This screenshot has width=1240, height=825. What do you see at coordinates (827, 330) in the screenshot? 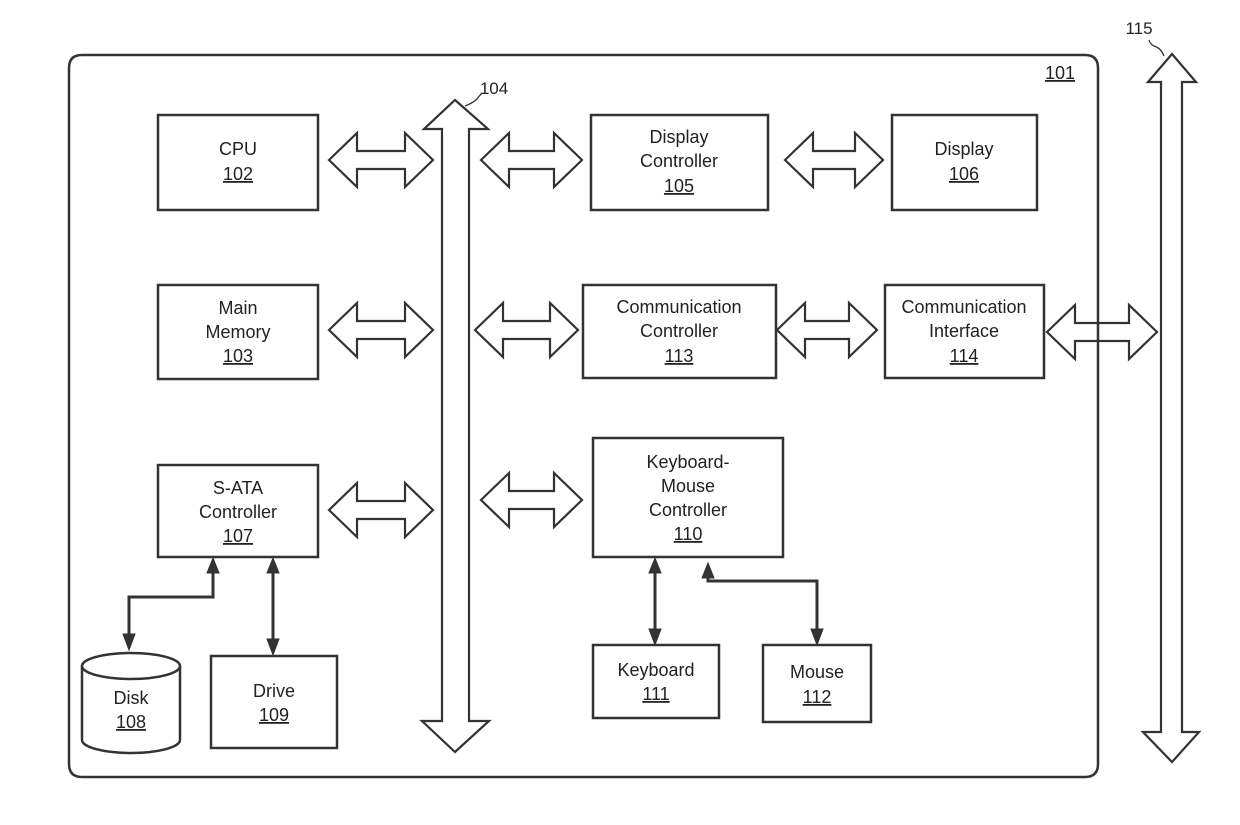
I see `communication-controller-interface-arrow` at bounding box center [827, 330].